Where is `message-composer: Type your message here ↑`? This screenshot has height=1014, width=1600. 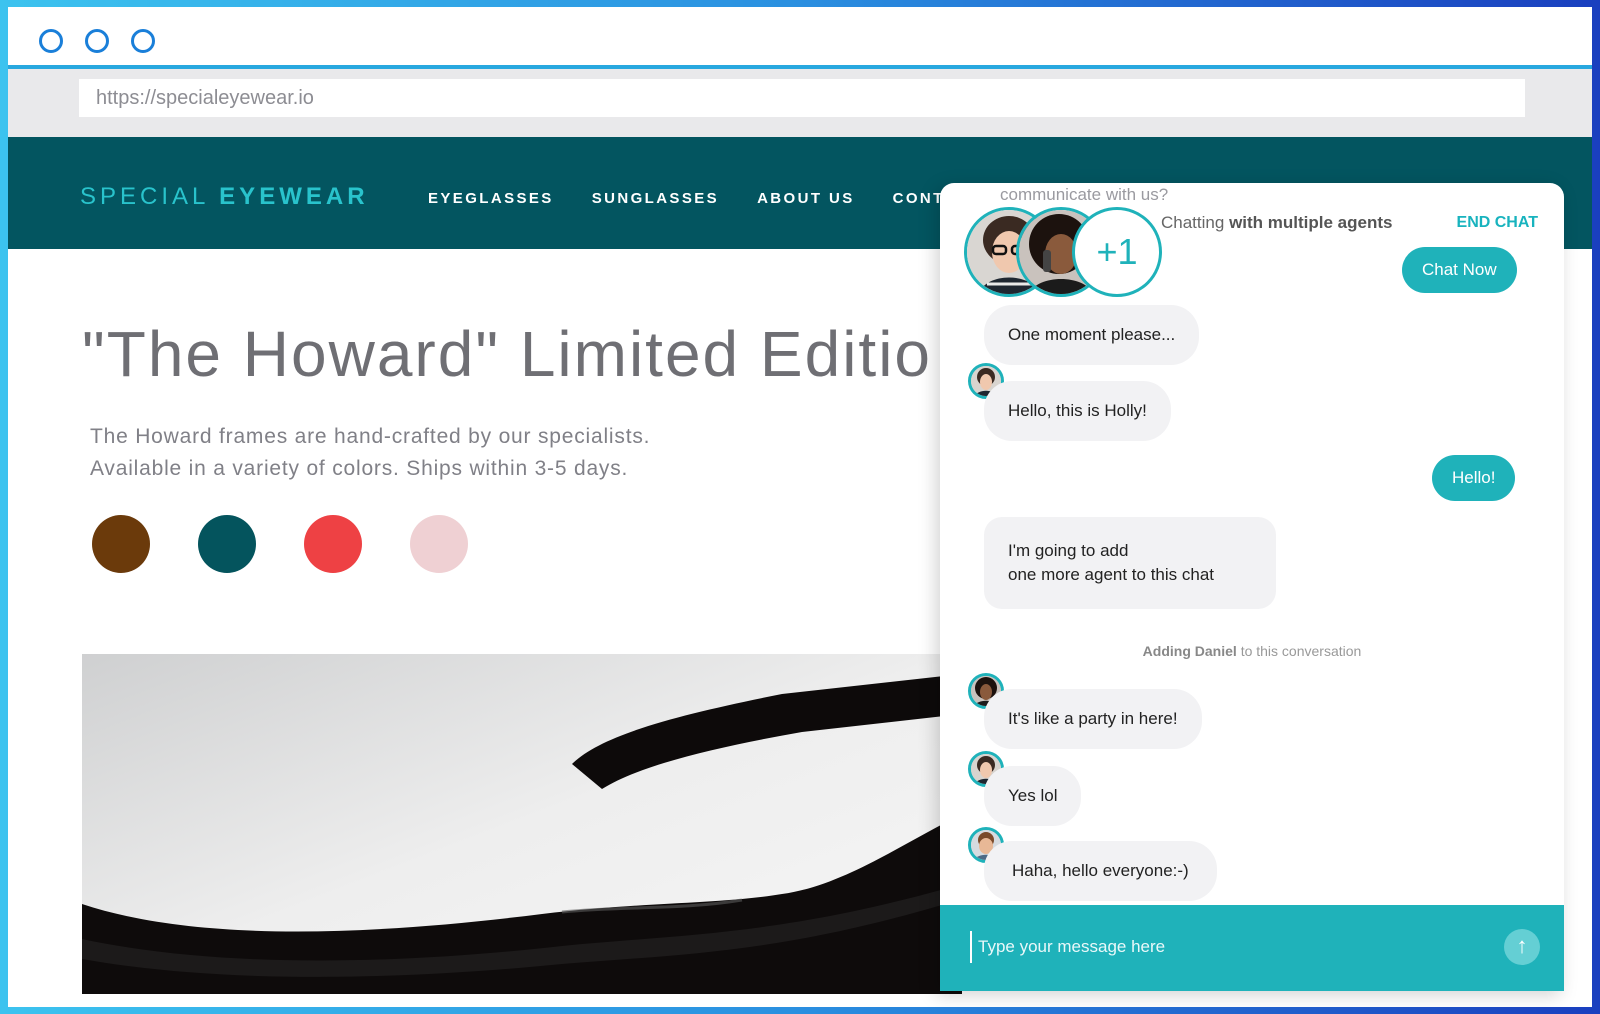
message-composer: Type your message here ↑ is located at coordinates (1252, 948).